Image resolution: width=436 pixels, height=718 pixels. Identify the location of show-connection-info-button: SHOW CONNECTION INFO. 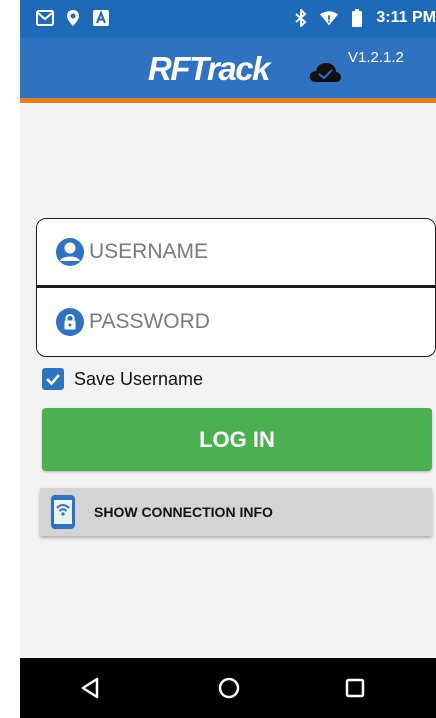
(236, 512).